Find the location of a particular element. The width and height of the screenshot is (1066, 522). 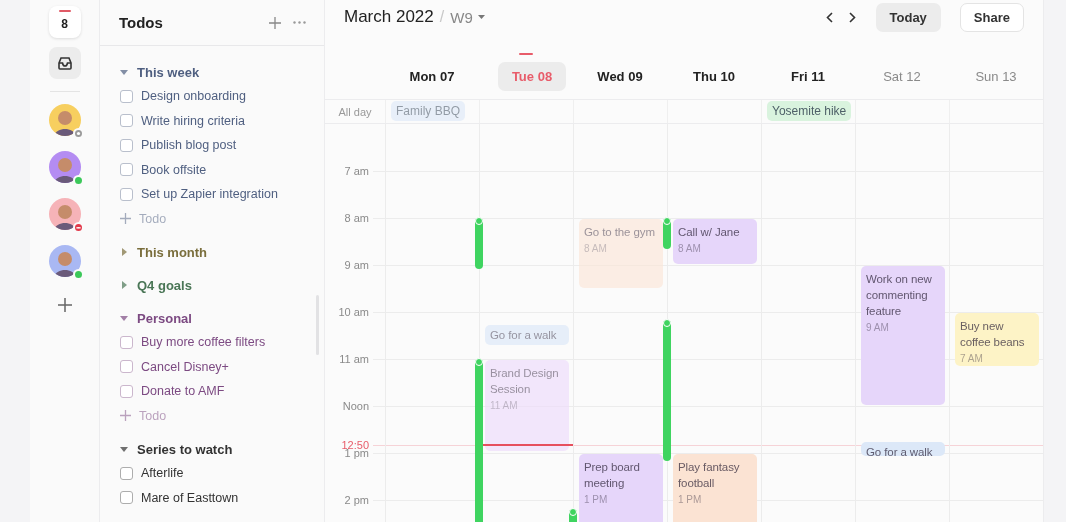

calendar-event: Go for a walk is located at coordinates (903, 449).